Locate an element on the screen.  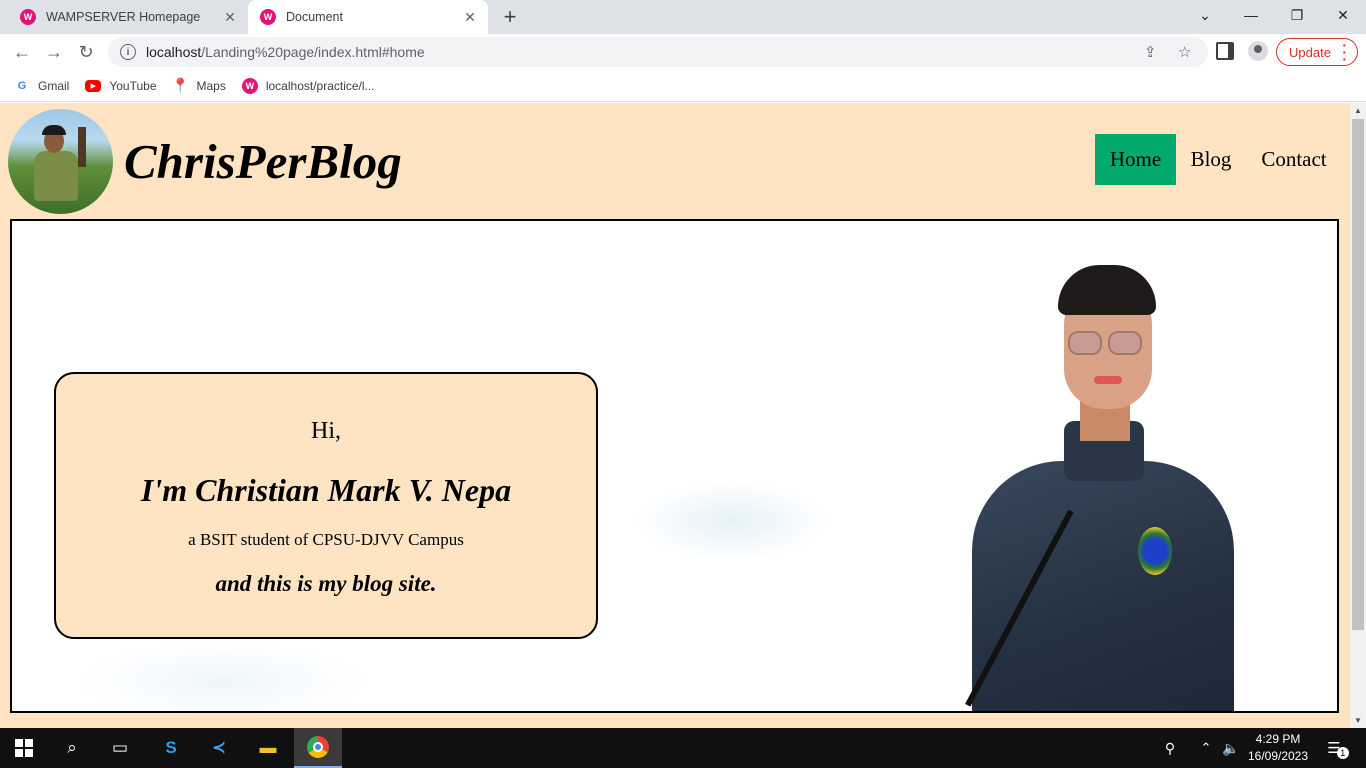
nav-contact: Contact is located at coordinates (1294, 159).